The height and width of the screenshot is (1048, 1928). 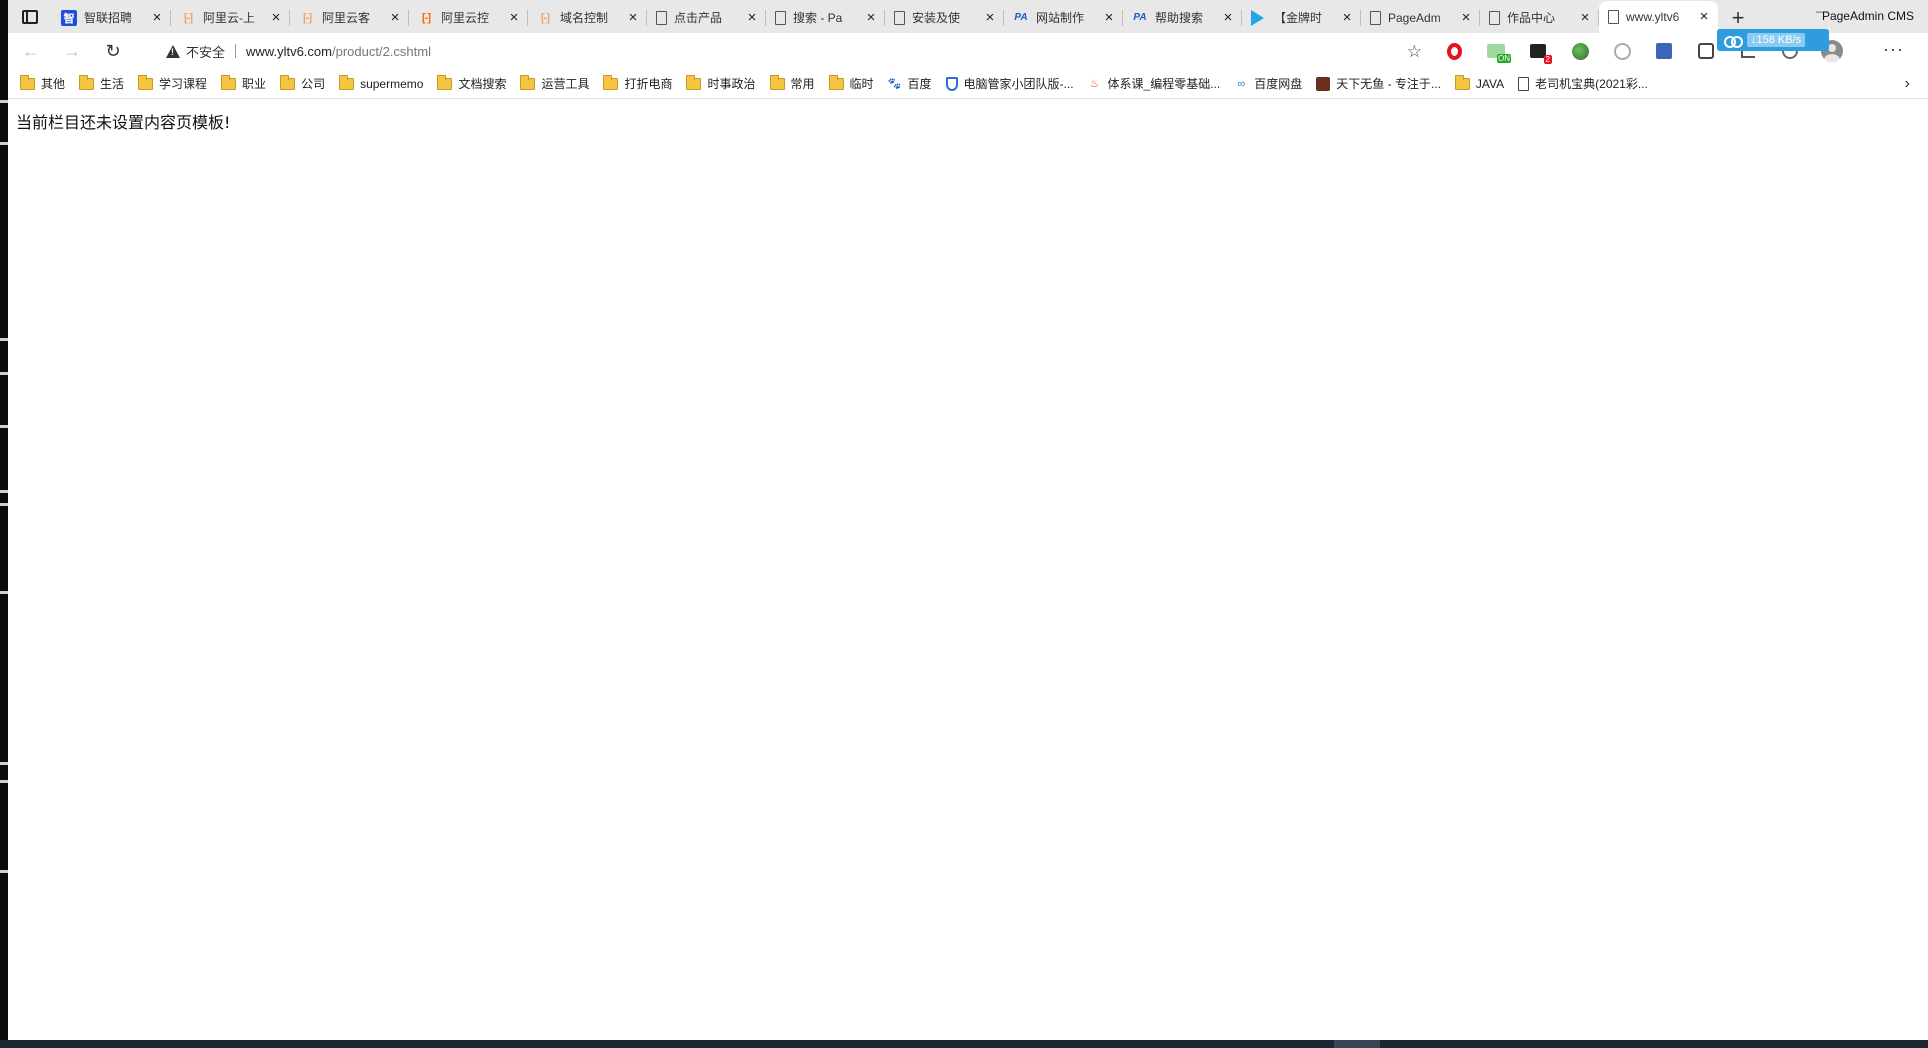 I want to click on bookmark-item: 打折电商, so click(x=637, y=83).